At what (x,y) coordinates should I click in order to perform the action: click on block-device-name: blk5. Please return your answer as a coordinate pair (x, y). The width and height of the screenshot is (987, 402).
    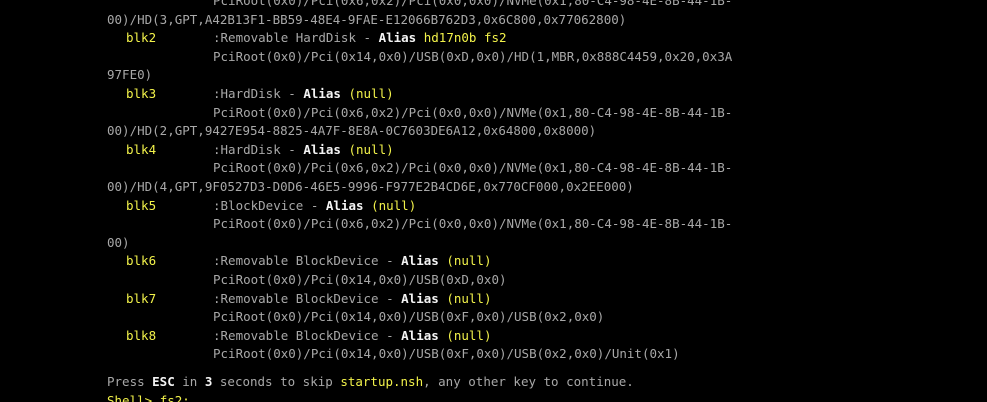
    Looking at the image, I should click on (141, 205).